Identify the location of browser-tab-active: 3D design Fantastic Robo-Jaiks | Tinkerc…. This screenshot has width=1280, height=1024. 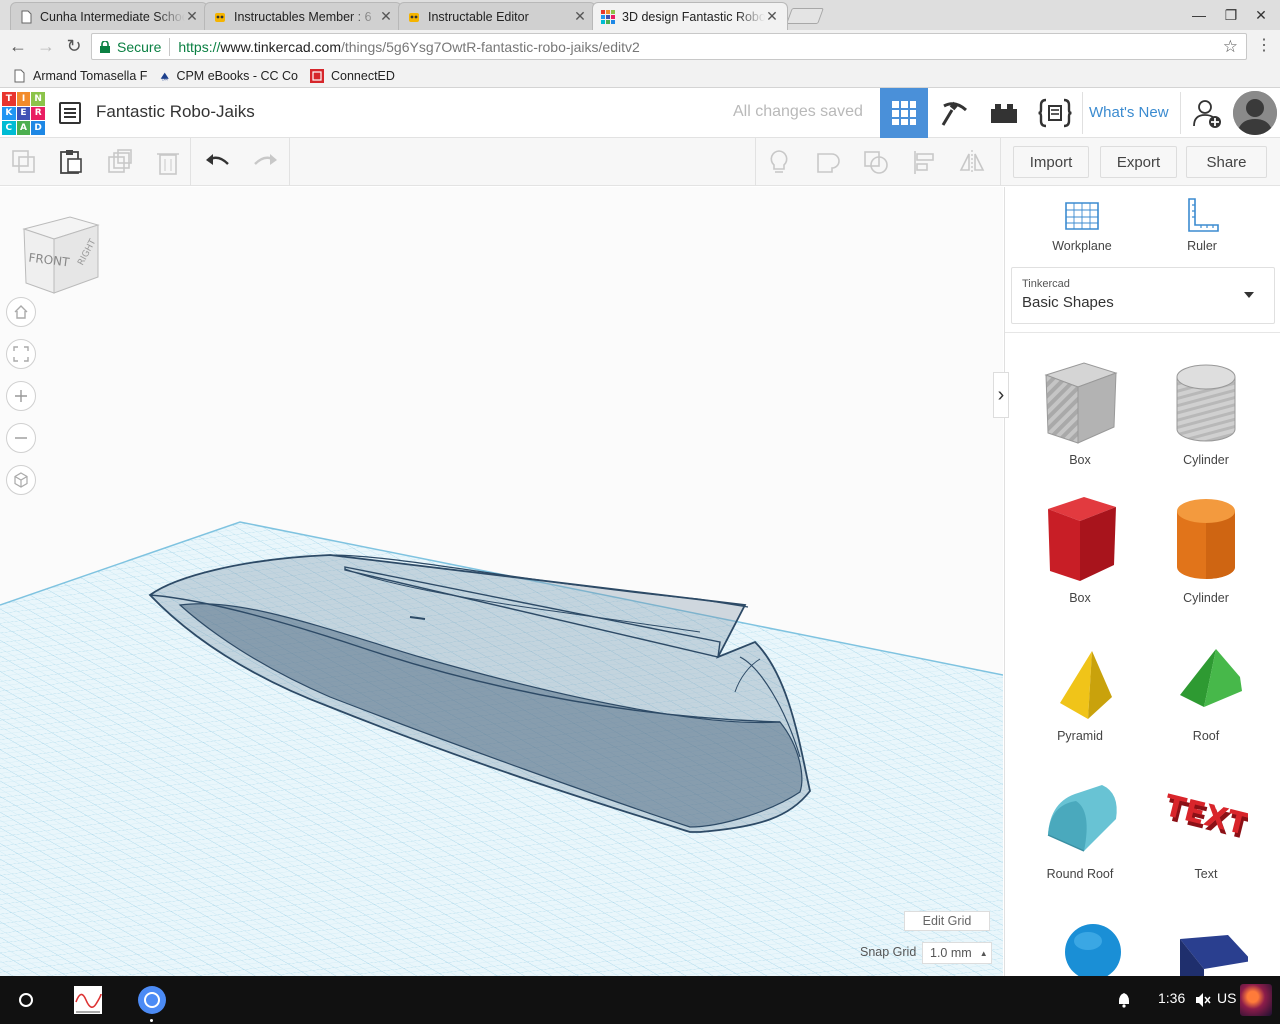
(690, 16).